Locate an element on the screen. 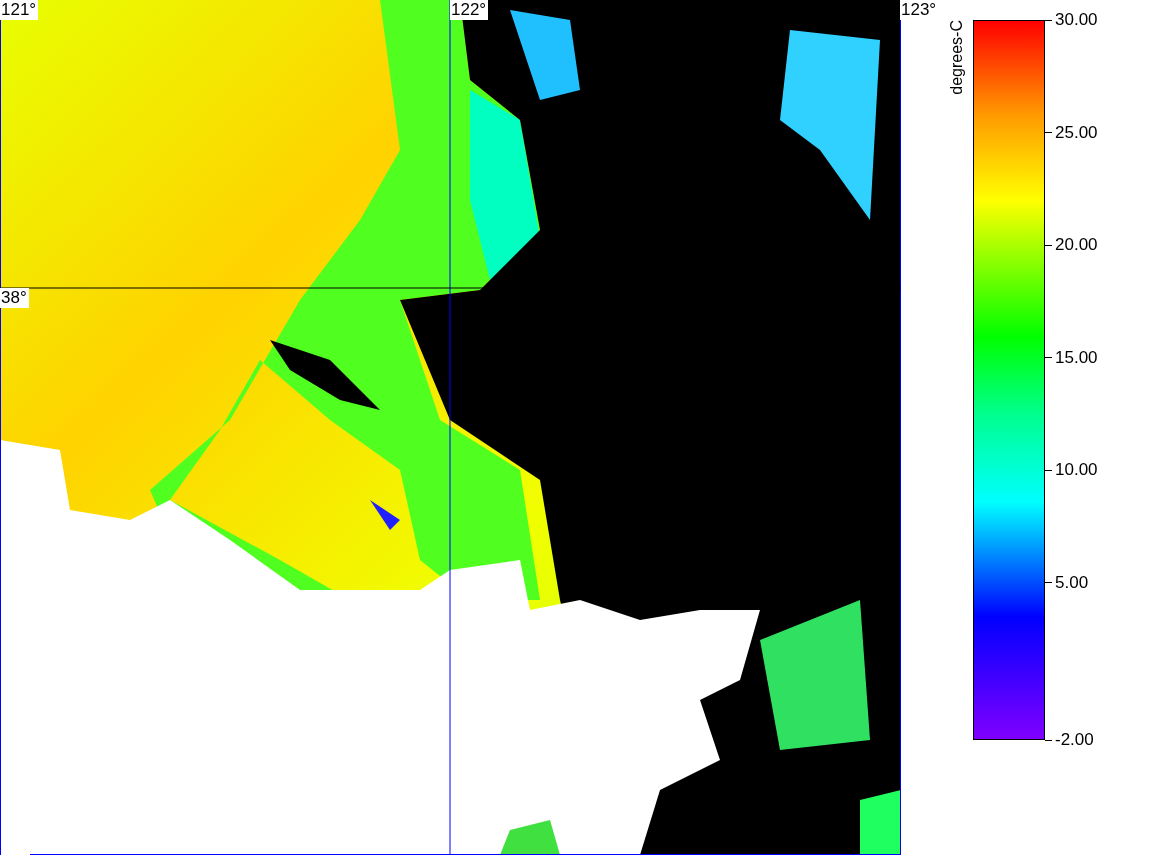  longitude-label: 122° is located at coordinates (469, 10).